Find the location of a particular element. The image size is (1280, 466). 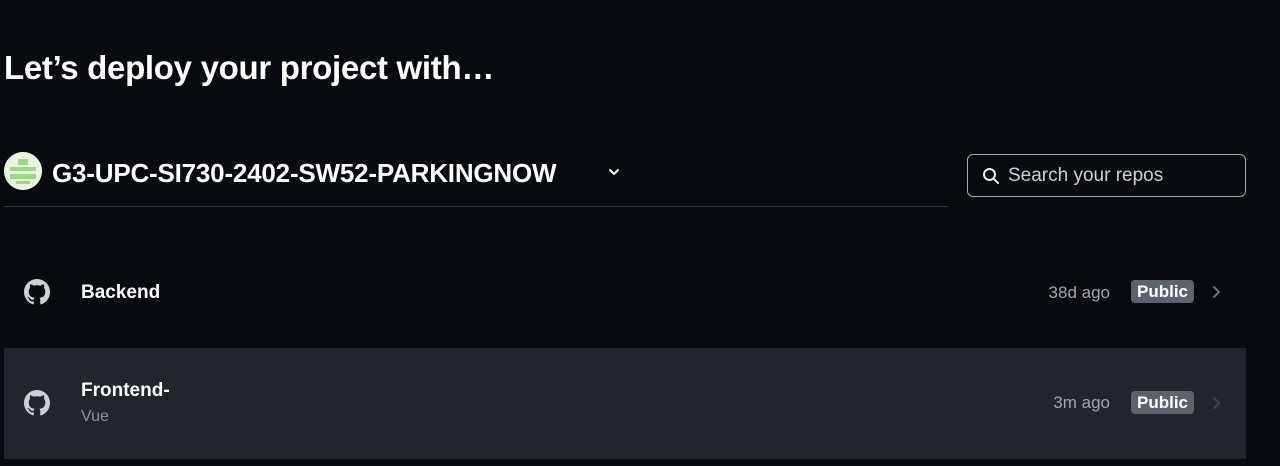

repo-name: Frontend- is located at coordinates (125, 391).